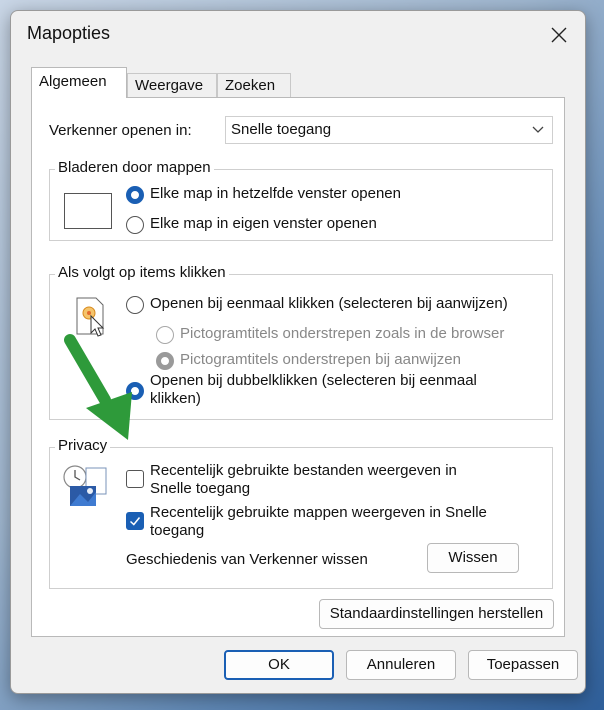 The height and width of the screenshot is (710, 604). Describe the element at coordinates (142, 272) in the screenshot. I see `click-items-legend: Als volgt op items klikken` at that location.